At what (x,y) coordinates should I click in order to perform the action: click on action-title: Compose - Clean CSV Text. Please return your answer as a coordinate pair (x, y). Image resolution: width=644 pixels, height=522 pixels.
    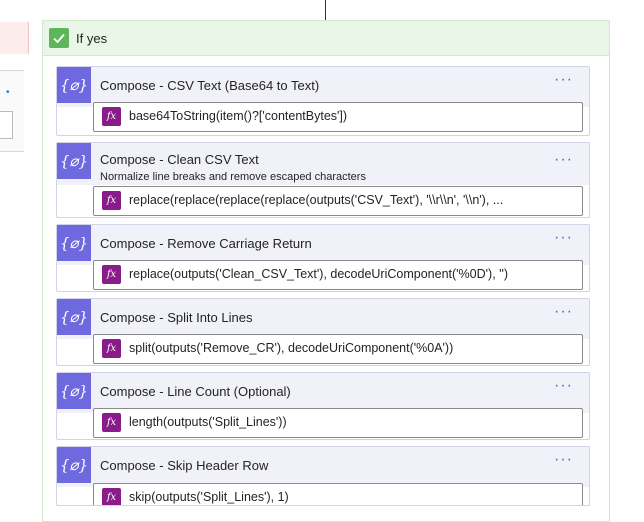
    Looking at the image, I should click on (179, 159).